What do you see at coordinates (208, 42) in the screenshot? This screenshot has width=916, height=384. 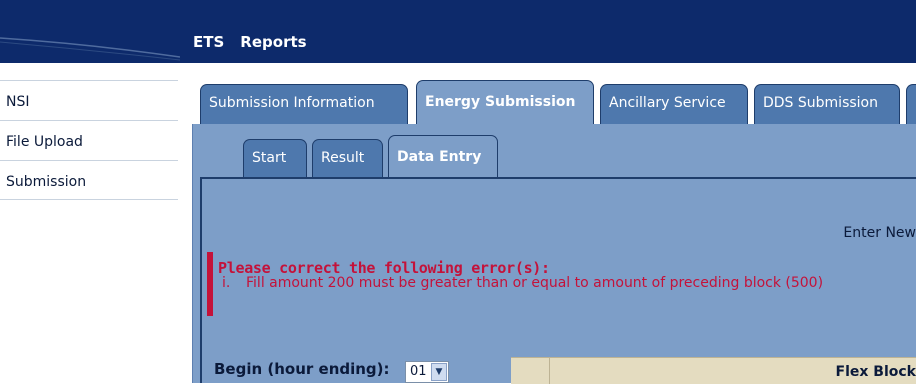 I see `menu-ets: ETS` at bounding box center [208, 42].